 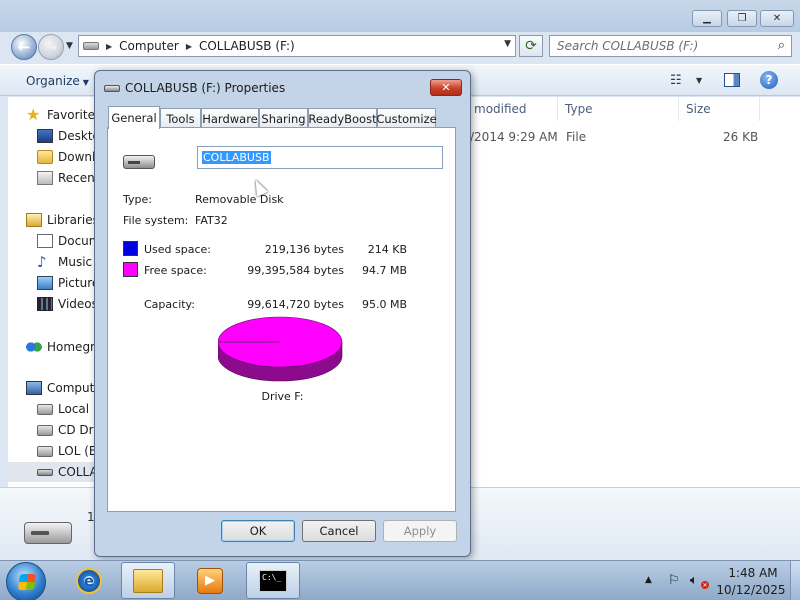 I want to click on cancel-button: Cancel, so click(x=339, y=531).